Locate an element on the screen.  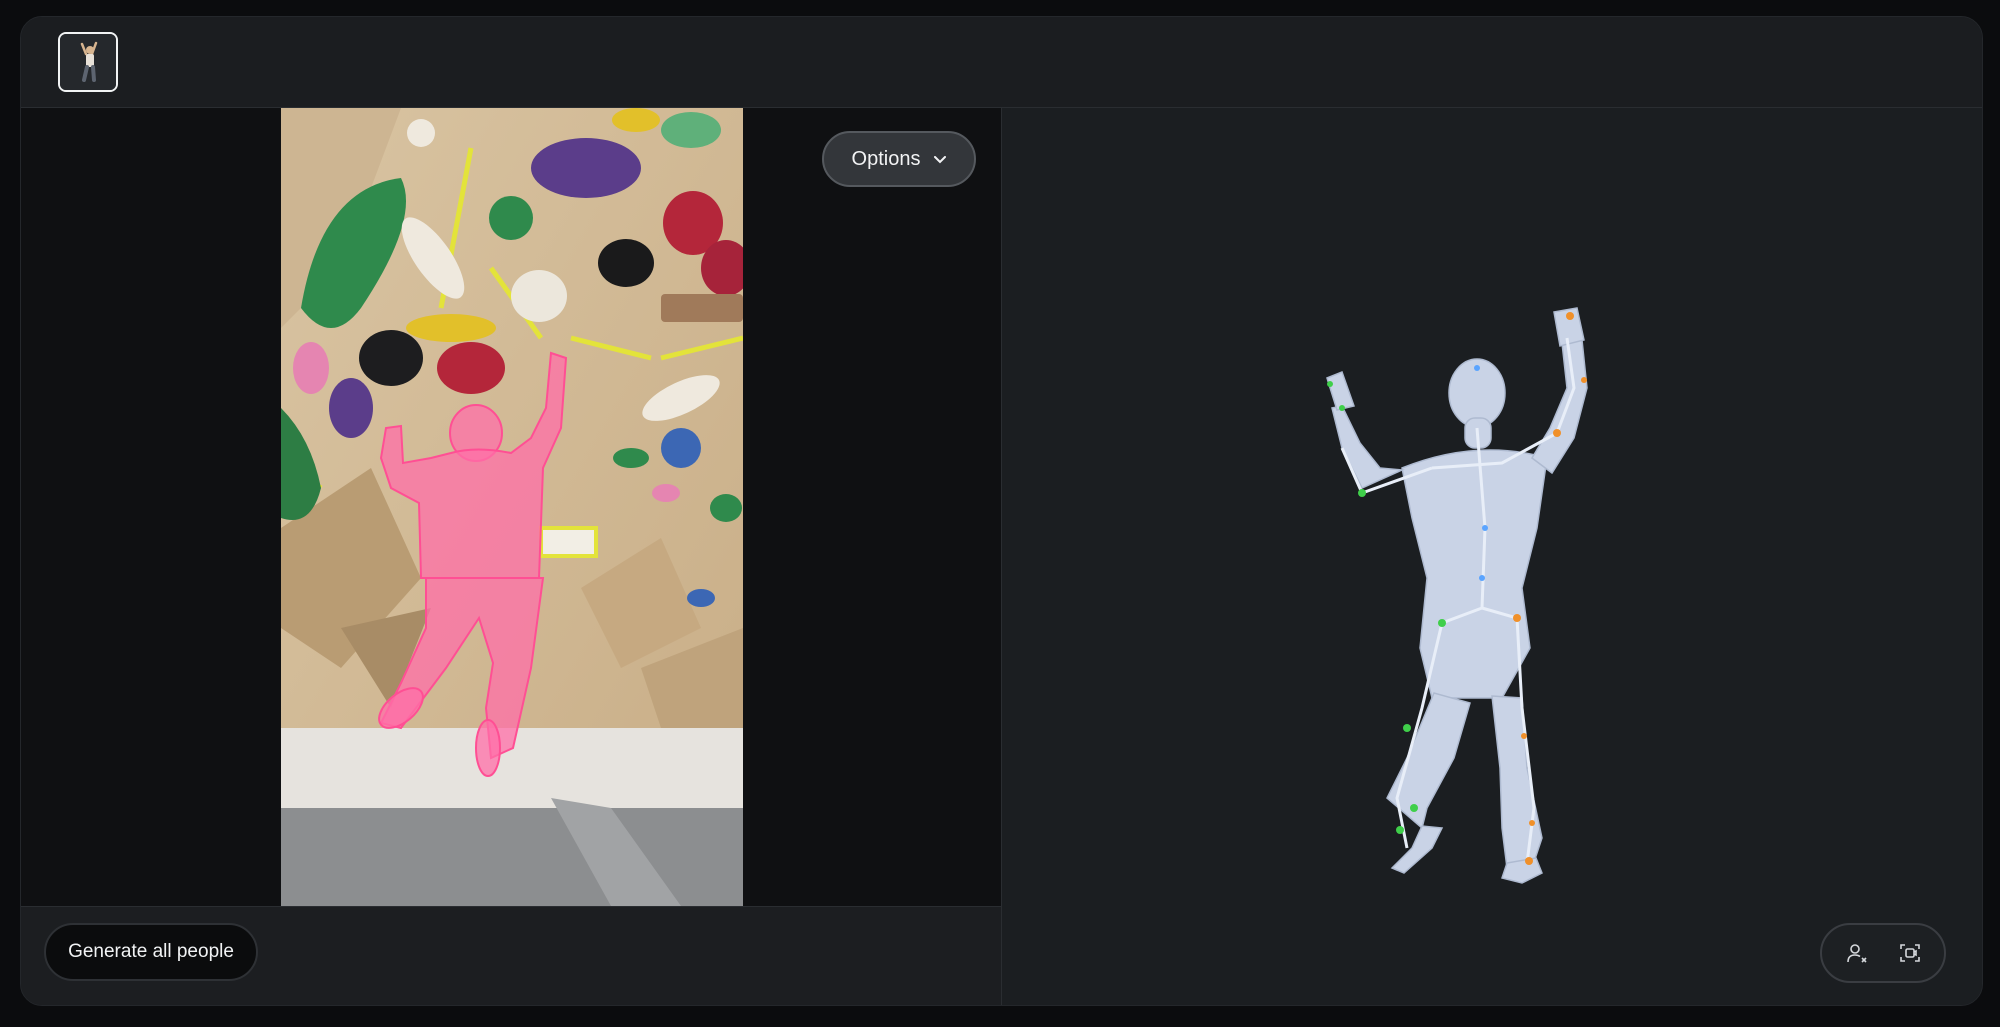
person-remove-icon is located at coordinates (1857, 953).